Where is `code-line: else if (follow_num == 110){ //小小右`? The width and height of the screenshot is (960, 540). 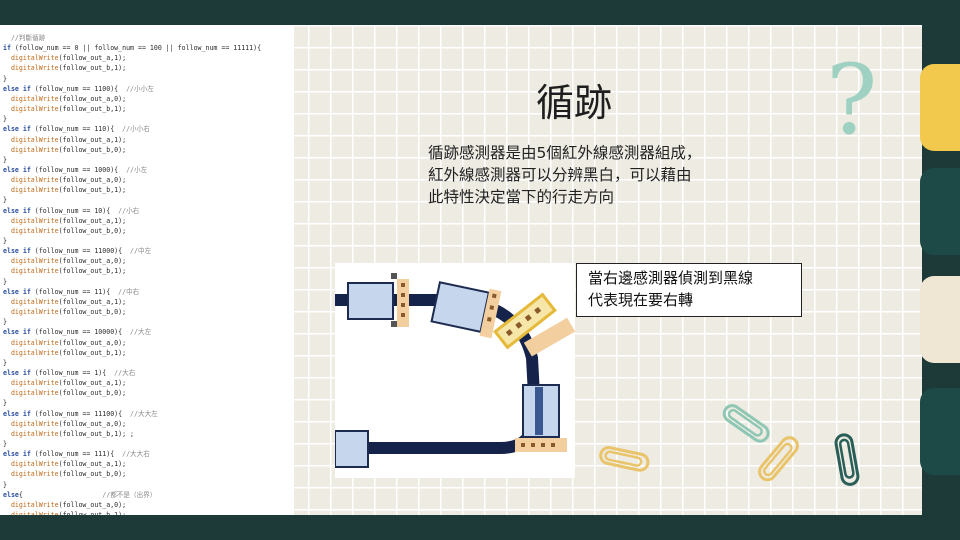 code-line: else if (follow_num == 110){ //小小右 is located at coordinates (76, 129).